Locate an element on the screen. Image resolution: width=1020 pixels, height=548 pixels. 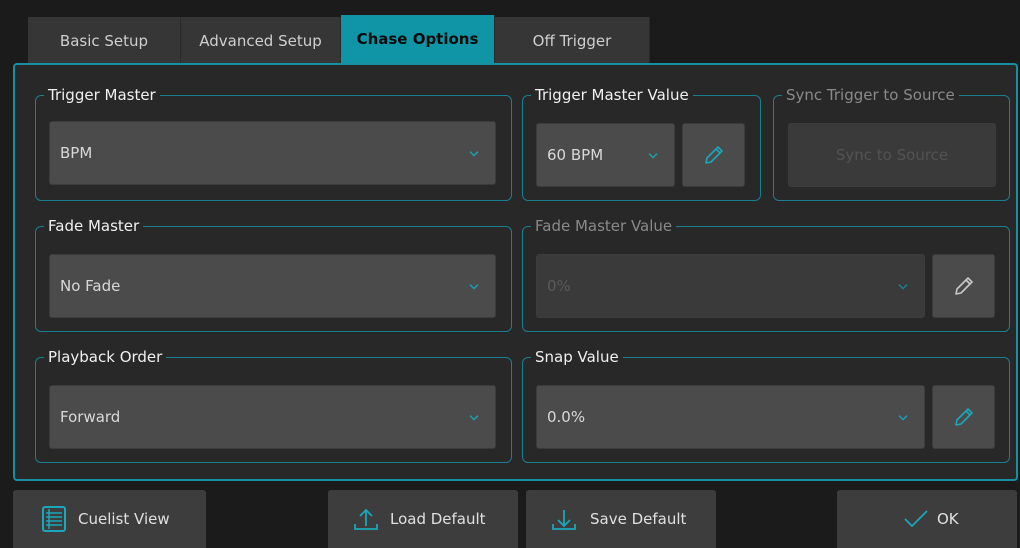
load-default-button: Load Default is located at coordinates (423, 519).